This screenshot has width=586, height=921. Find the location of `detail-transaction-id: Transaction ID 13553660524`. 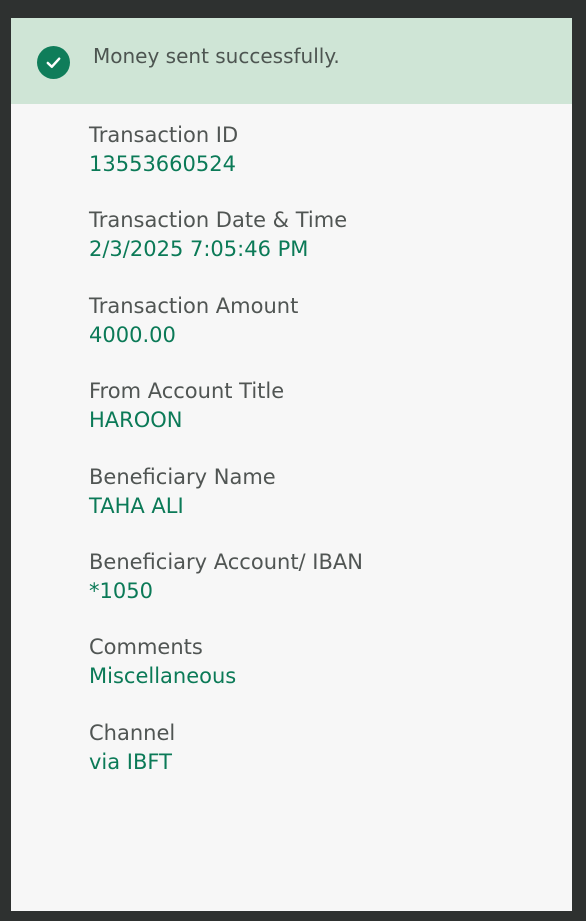

detail-transaction-id: Transaction ID 13553660524 is located at coordinates (320, 164).